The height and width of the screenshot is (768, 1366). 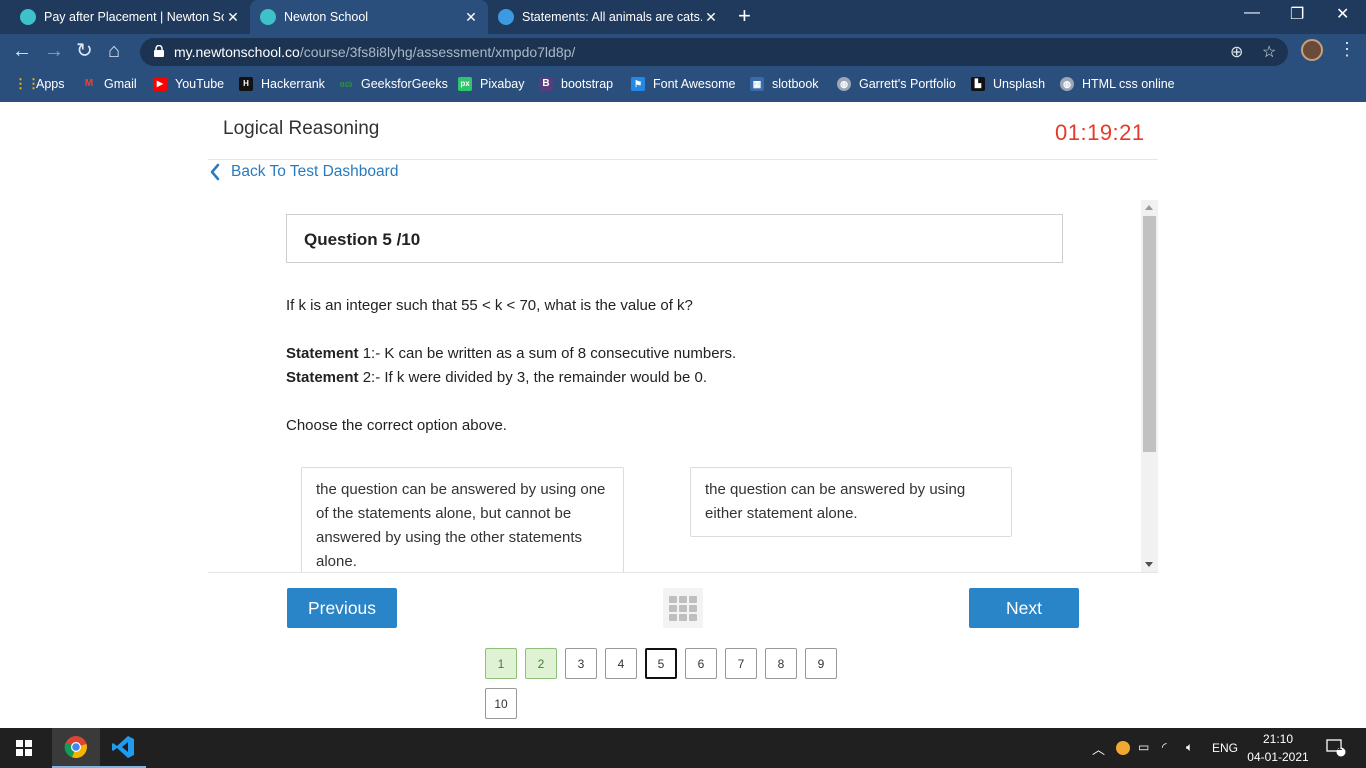 I want to click on bookmark-hackerrank: H Hackerrank, so click(x=282, y=84).